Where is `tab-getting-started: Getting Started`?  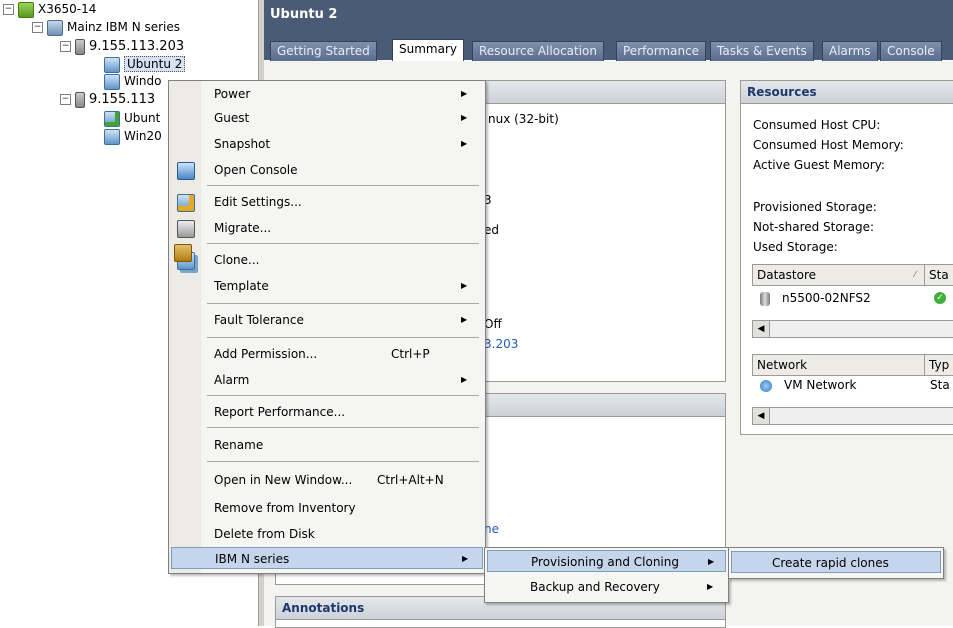 tab-getting-started: Getting Started is located at coordinates (323, 51).